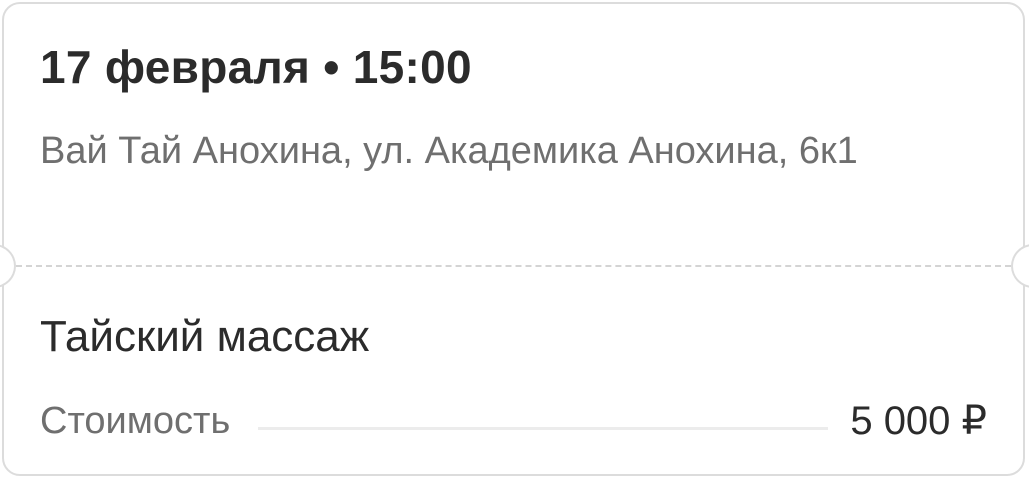  Describe the element at coordinates (513, 421) in the screenshot. I see `cost-row: Стоимость 5 000 ₽` at that location.